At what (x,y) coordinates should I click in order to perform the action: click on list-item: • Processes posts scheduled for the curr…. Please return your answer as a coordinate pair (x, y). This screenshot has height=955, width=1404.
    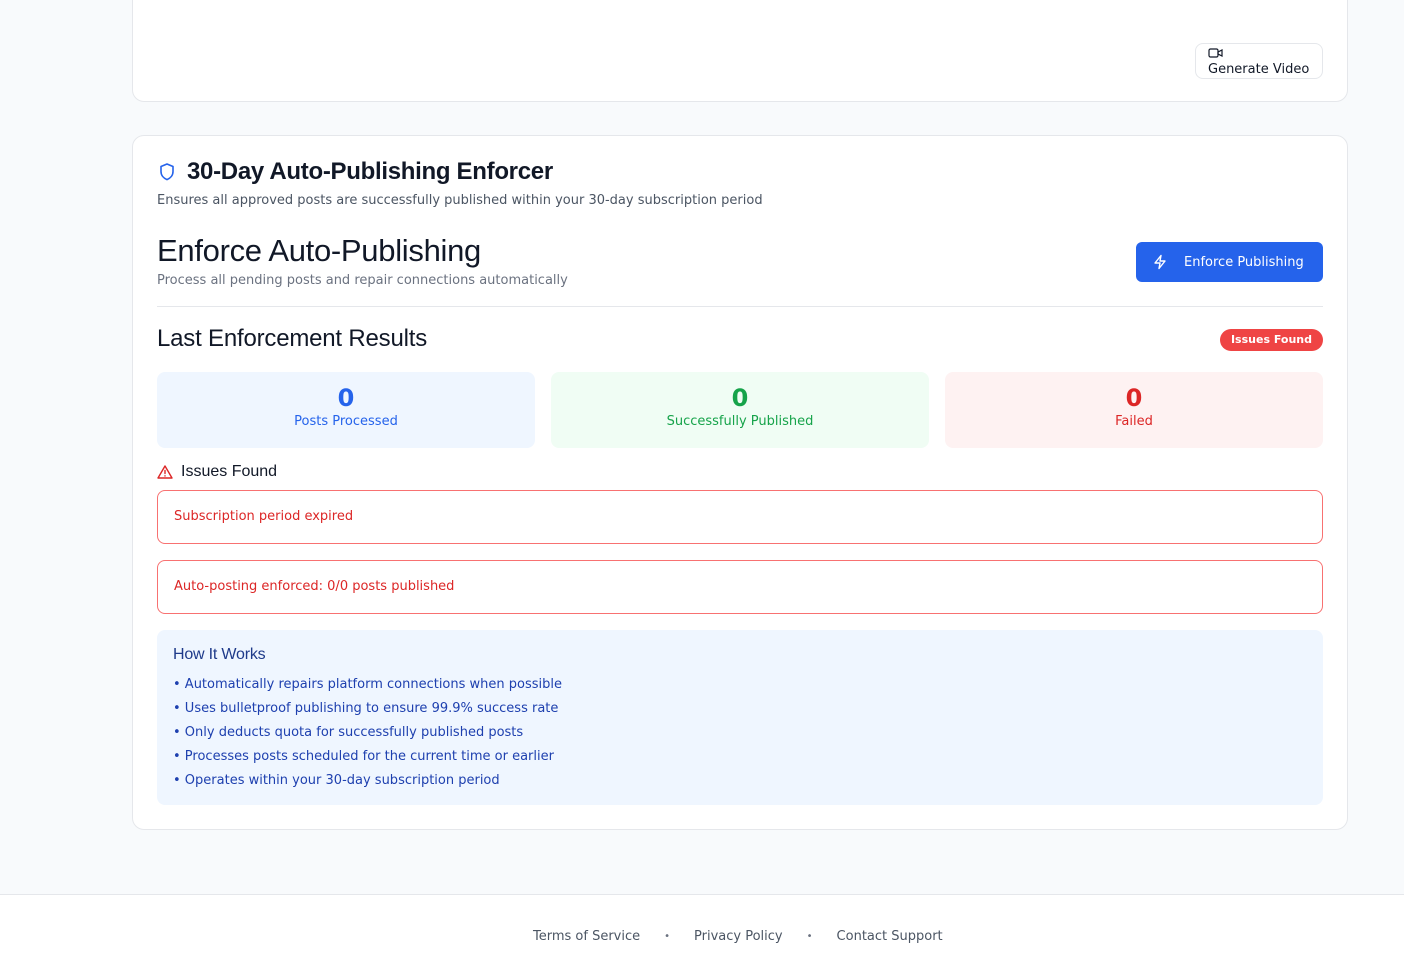
    Looking at the image, I should click on (363, 756).